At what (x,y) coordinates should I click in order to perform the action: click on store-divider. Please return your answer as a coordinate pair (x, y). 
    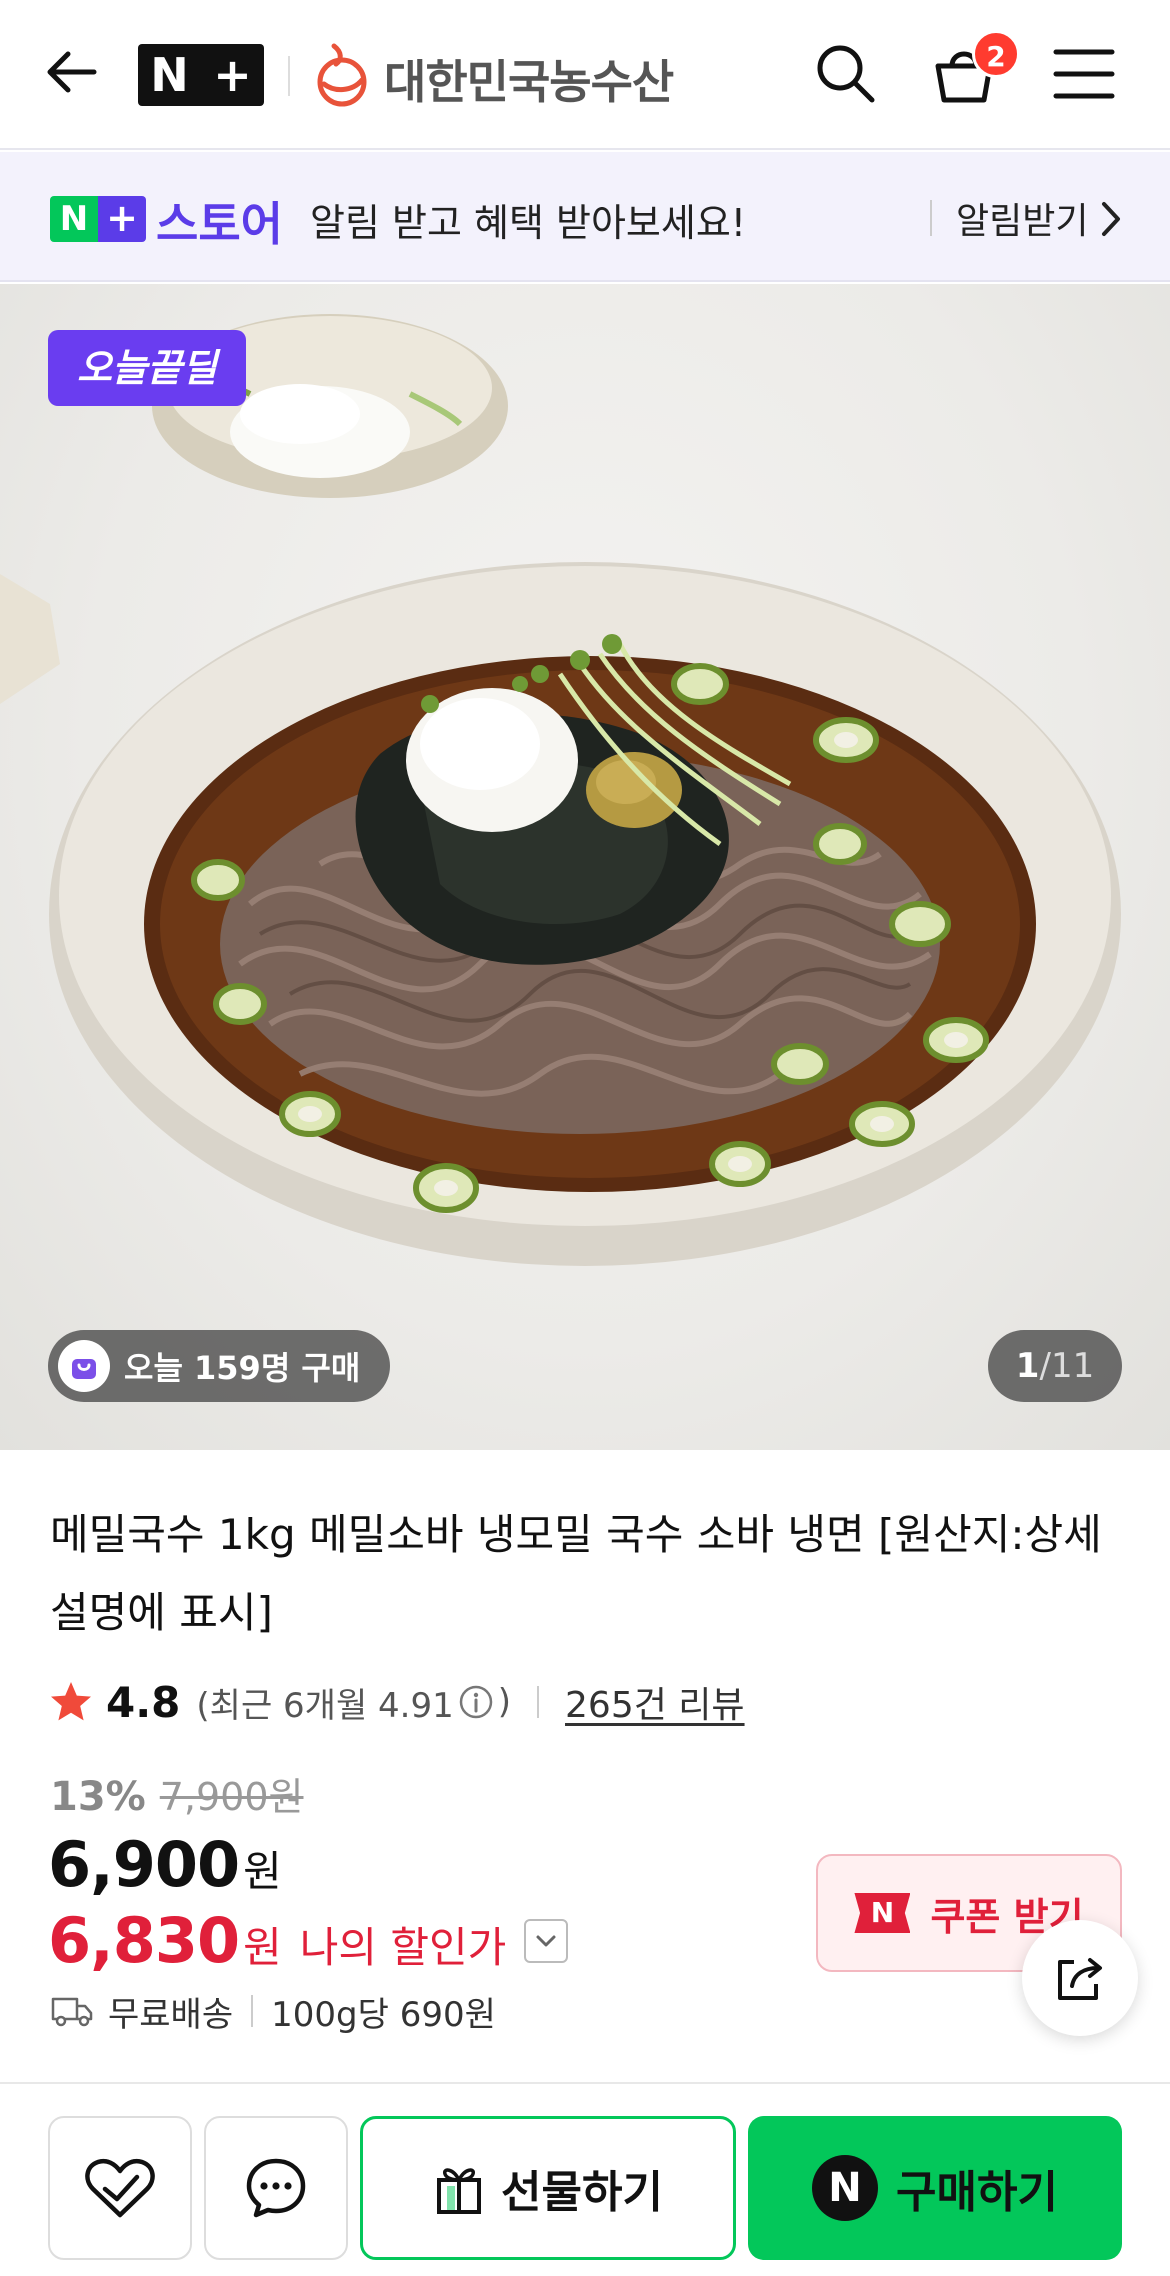
    Looking at the image, I should click on (931, 218).